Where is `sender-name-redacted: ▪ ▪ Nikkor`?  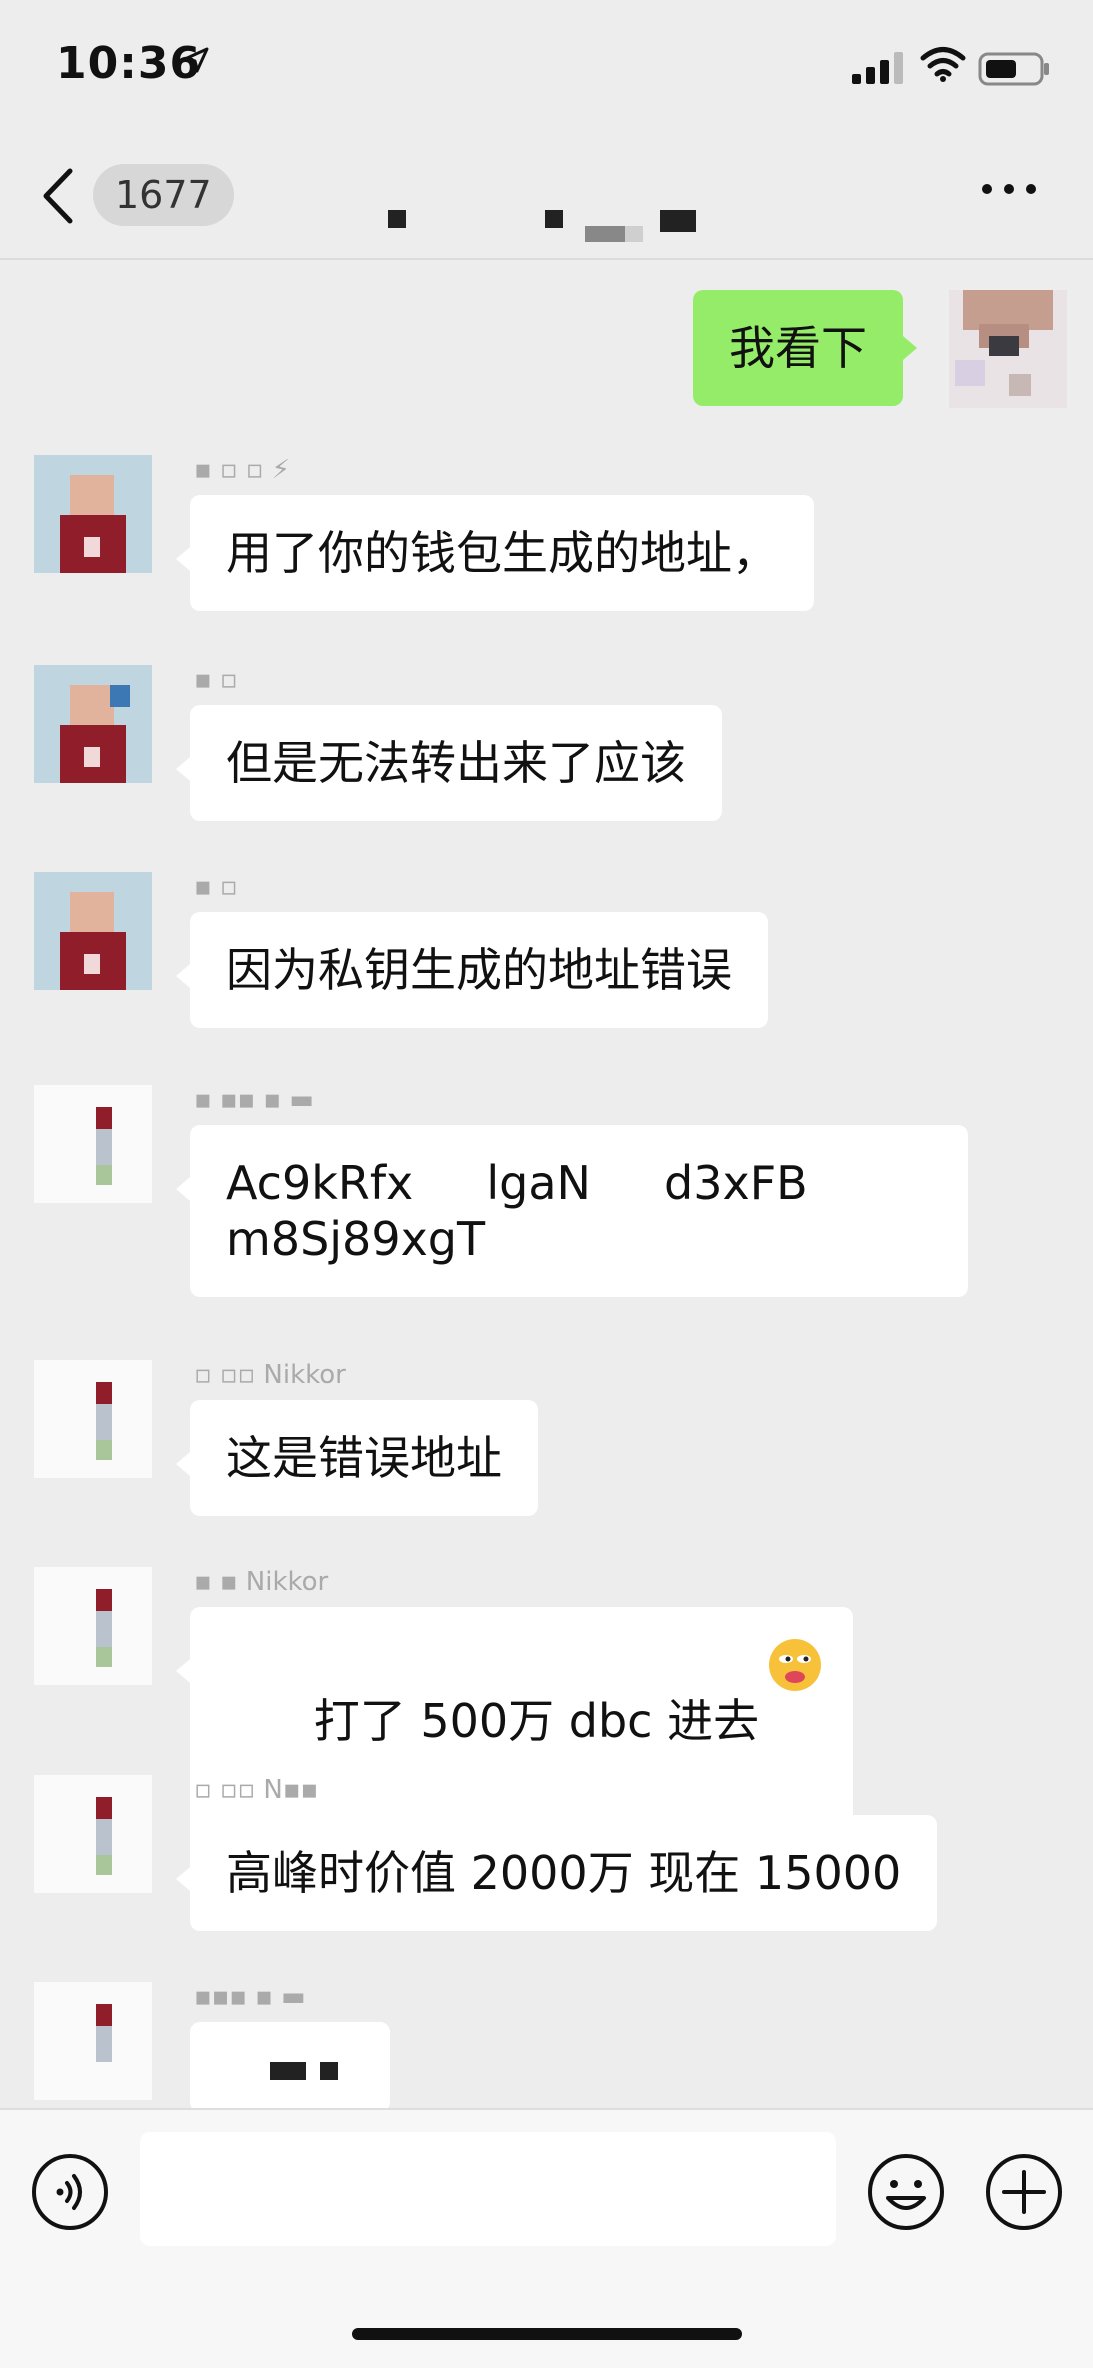 sender-name-redacted: ▪ ▪ Nikkor is located at coordinates (261, 1582).